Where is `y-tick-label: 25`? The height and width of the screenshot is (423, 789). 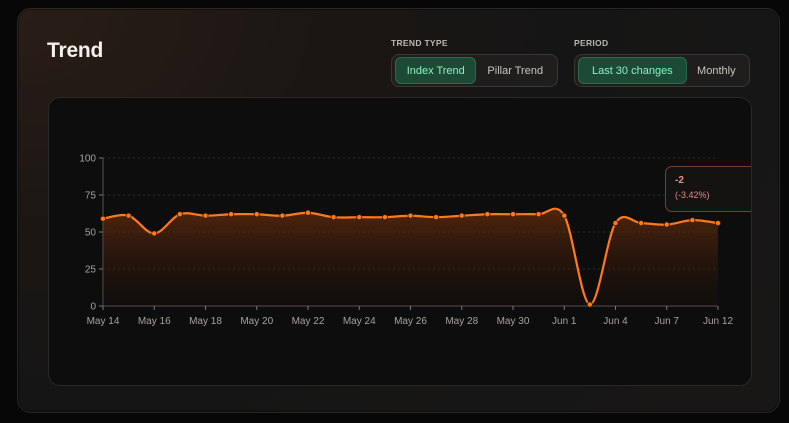 y-tick-label: 25 is located at coordinates (91, 270).